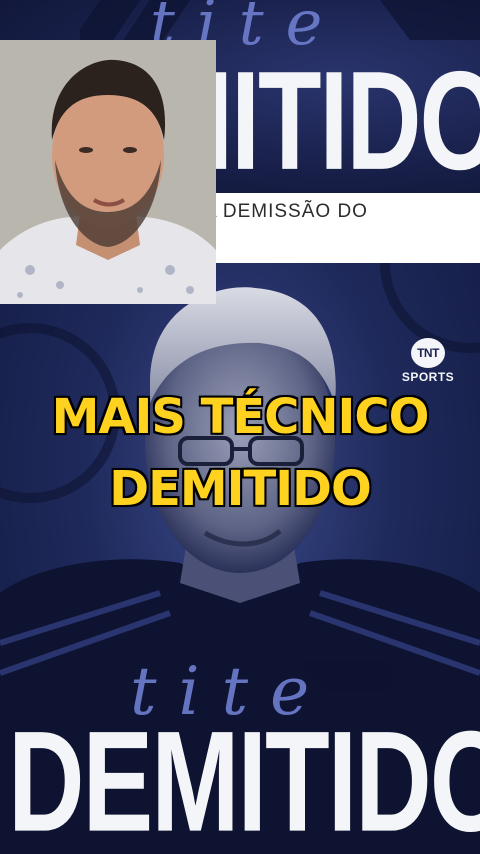 This screenshot has height=854, width=480. Describe the element at coordinates (428, 353) in the screenshot. I see `tnt-badge: TNT` at that location.